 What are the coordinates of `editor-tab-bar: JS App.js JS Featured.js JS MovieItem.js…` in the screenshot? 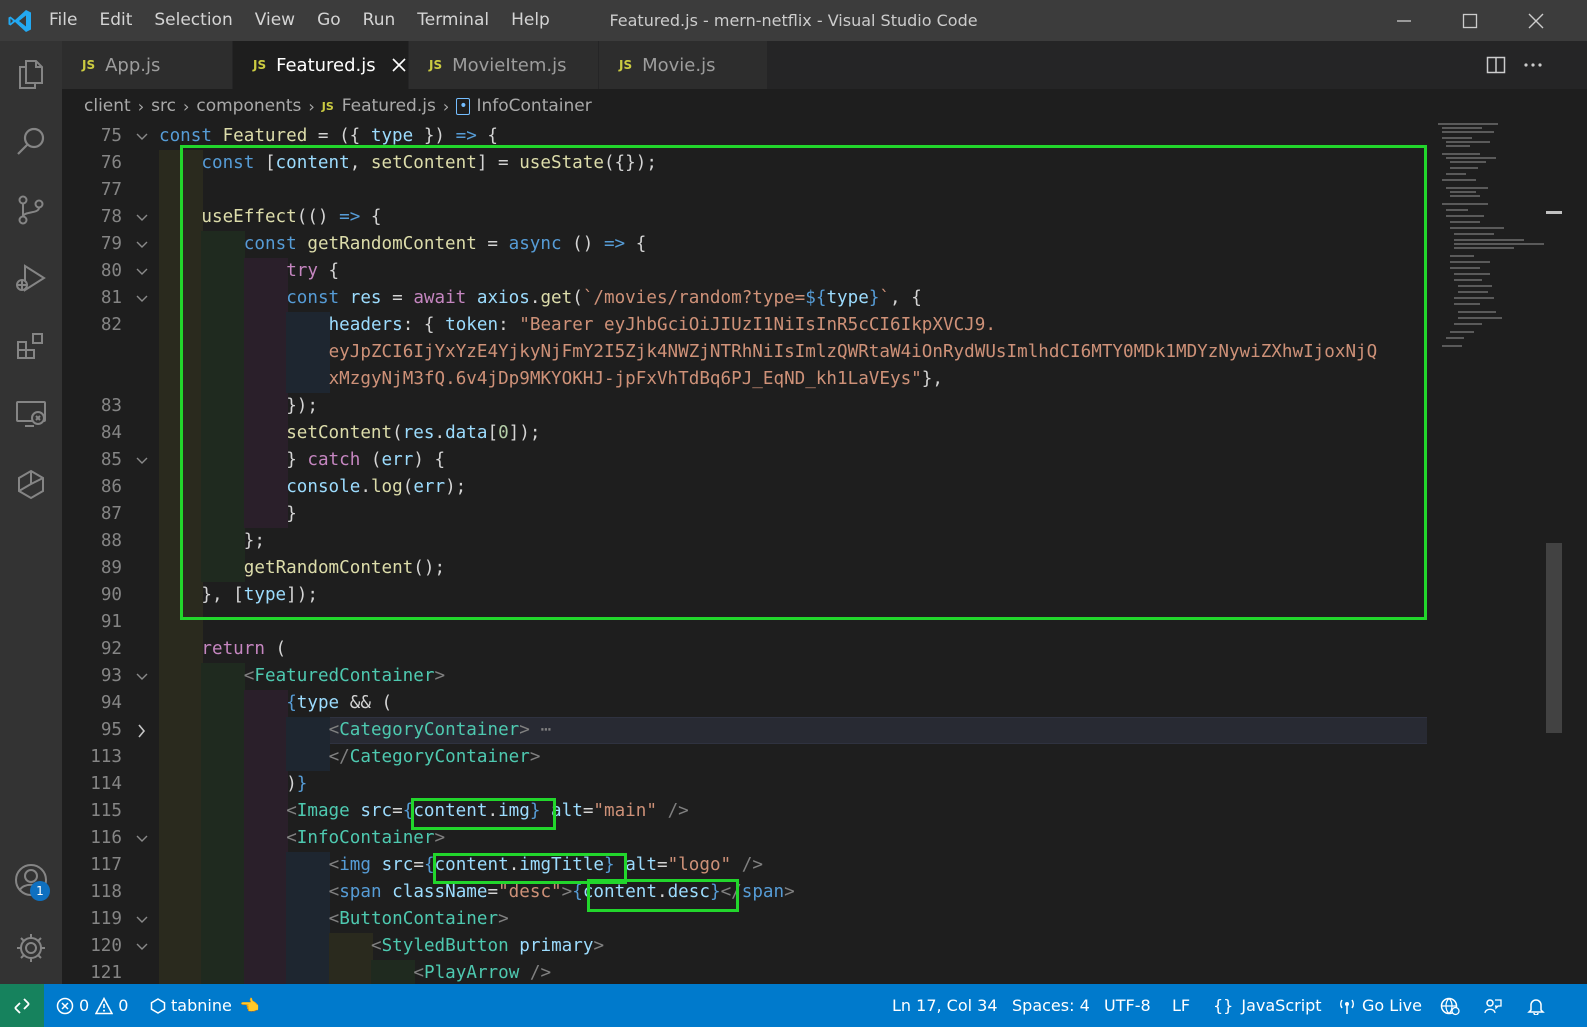 It's located at (824, 65).